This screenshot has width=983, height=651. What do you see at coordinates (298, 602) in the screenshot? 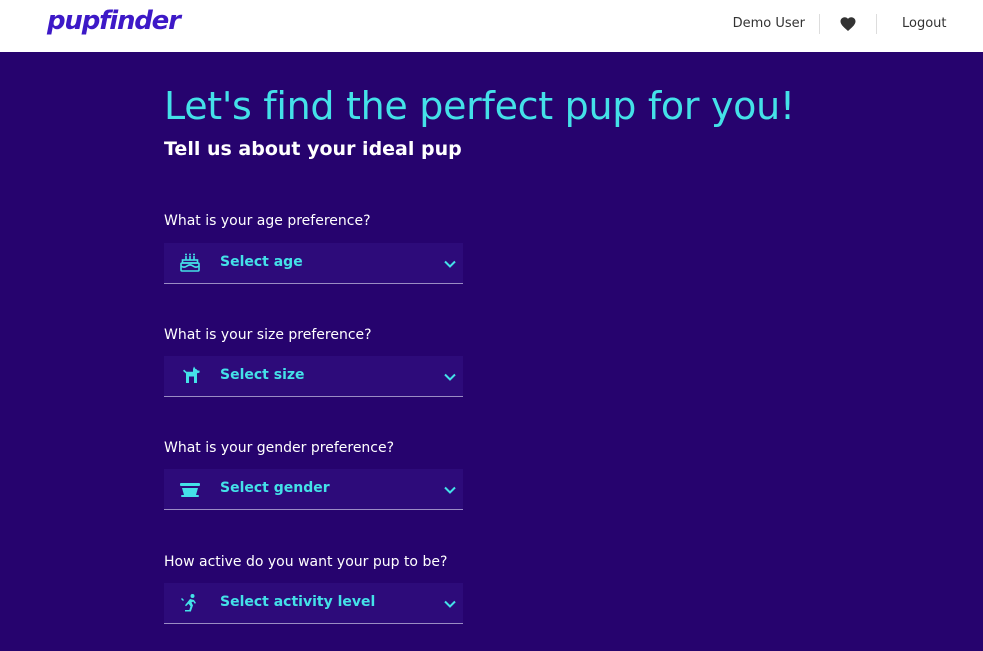
I see `activity-select-value: Select activity level` at bounding box center [298, 602].